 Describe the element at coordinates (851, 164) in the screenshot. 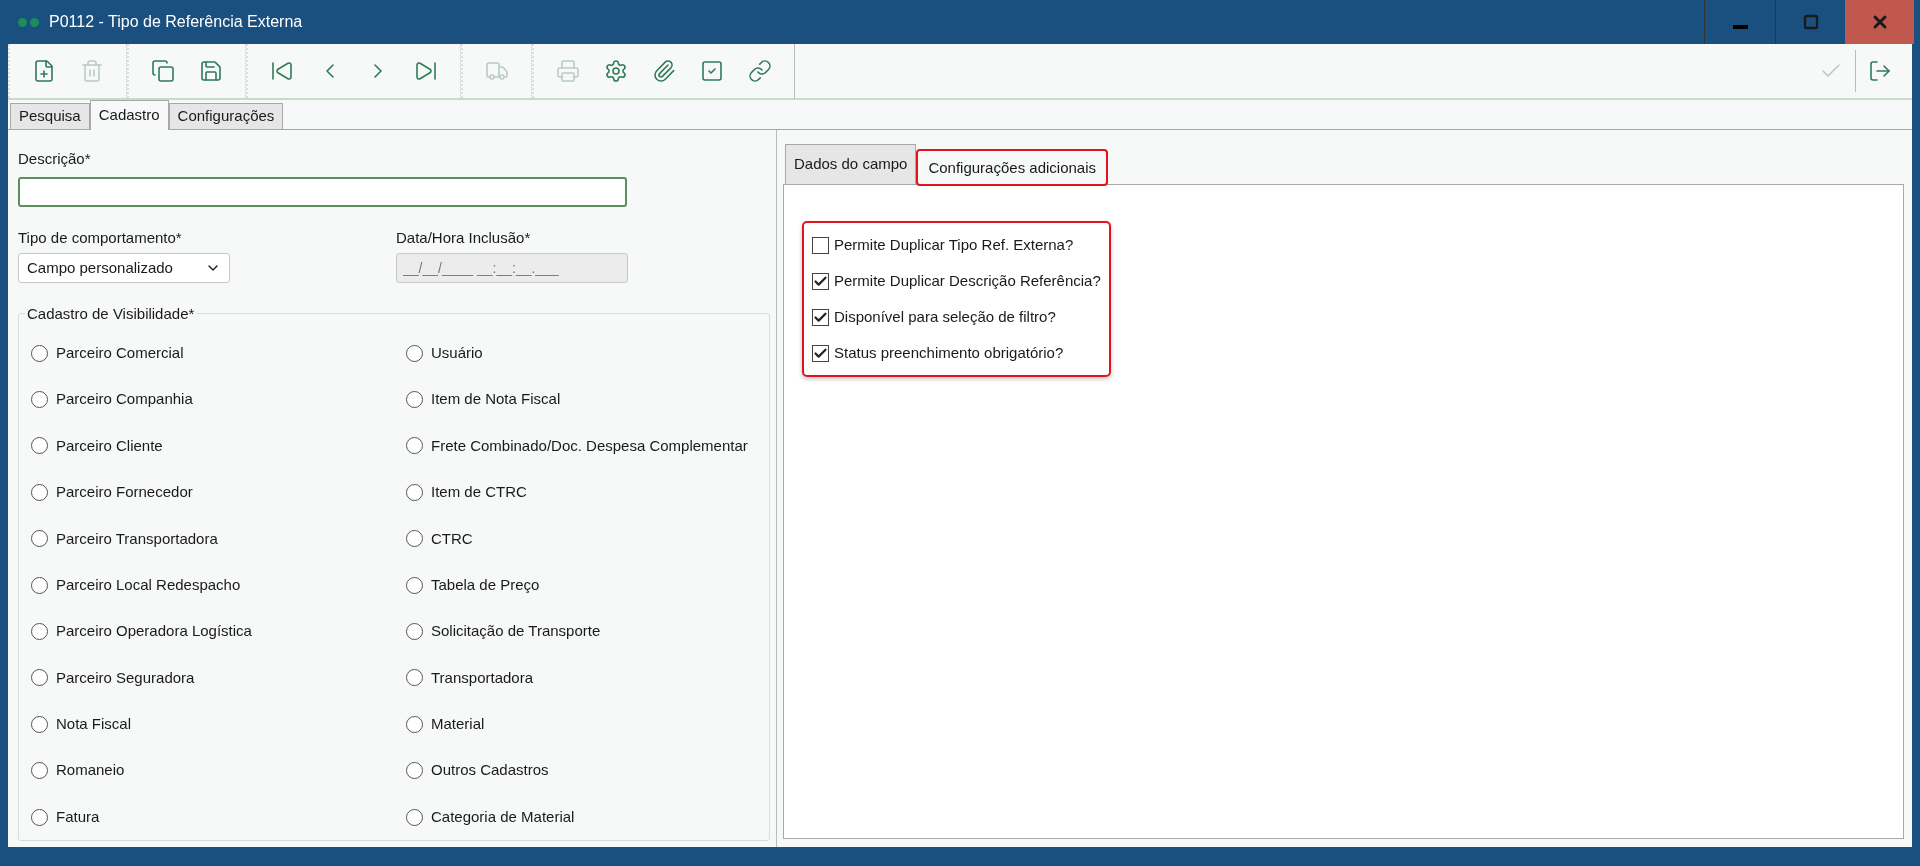

I see `tab: Dados do campo` at that location.